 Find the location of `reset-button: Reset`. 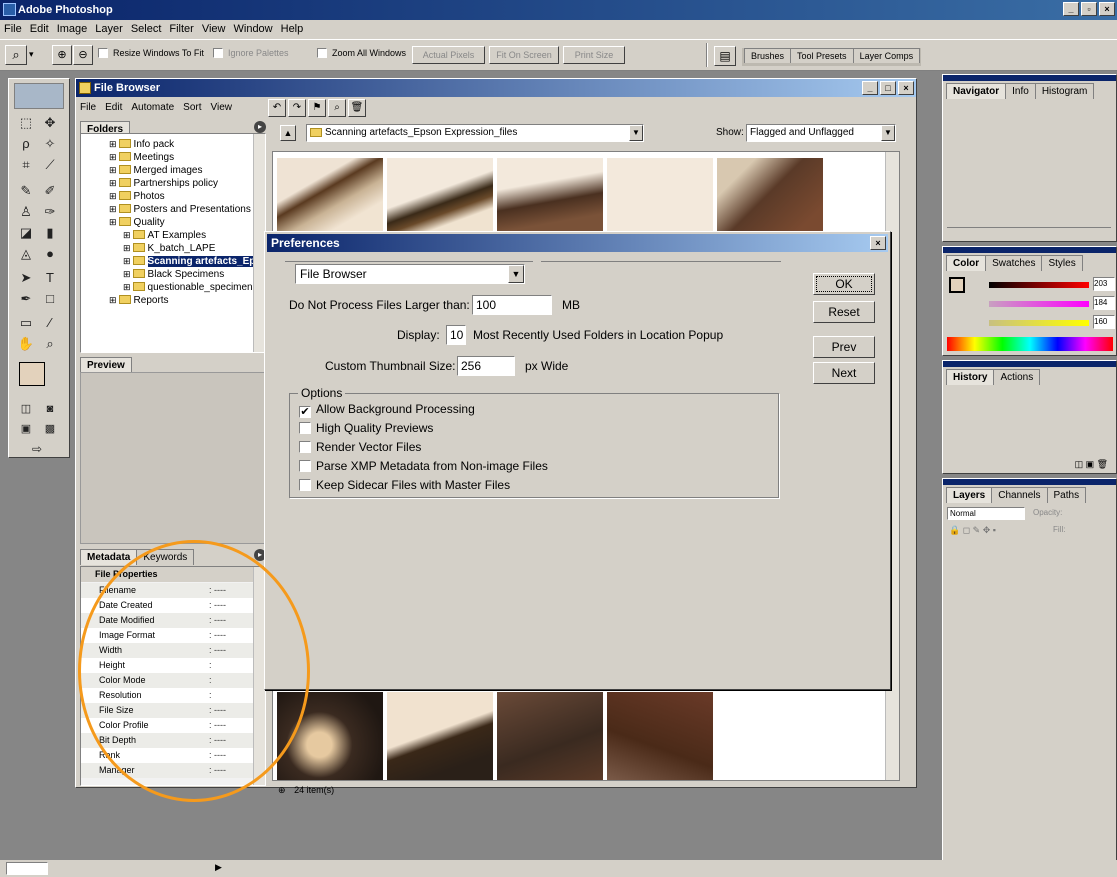

reset-button: Reset is located at coordinates (844, 312).